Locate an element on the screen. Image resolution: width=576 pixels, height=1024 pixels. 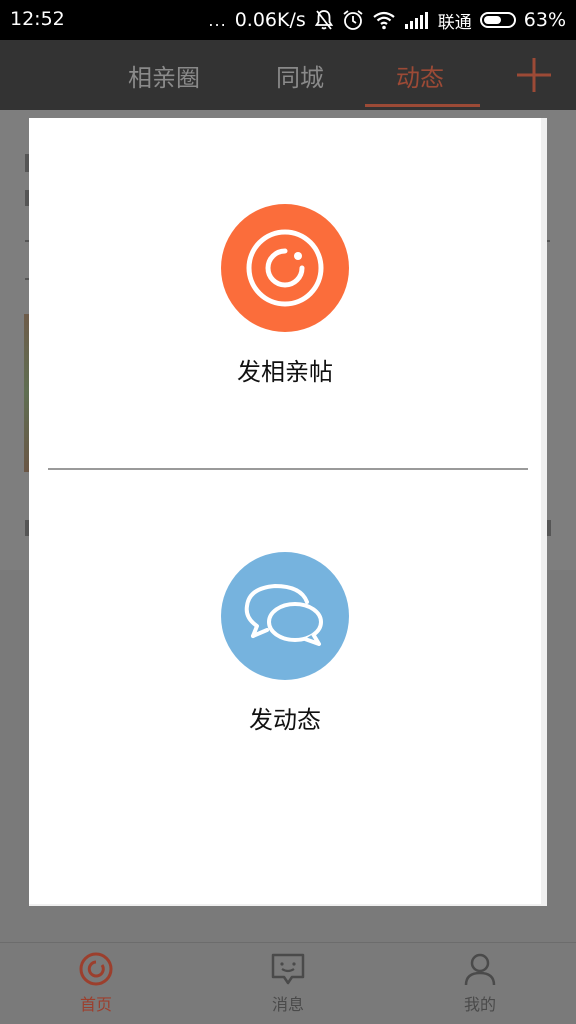
status-bar: 12:52 ... 0.06K/s 联通 63% is located at coordinates (288, 20).